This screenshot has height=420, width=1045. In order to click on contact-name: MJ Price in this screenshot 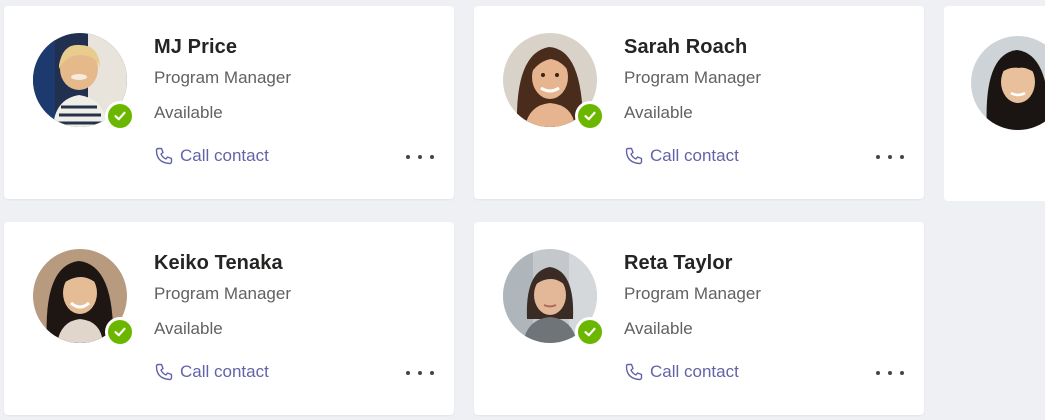, I will do `click(196, 47)`.